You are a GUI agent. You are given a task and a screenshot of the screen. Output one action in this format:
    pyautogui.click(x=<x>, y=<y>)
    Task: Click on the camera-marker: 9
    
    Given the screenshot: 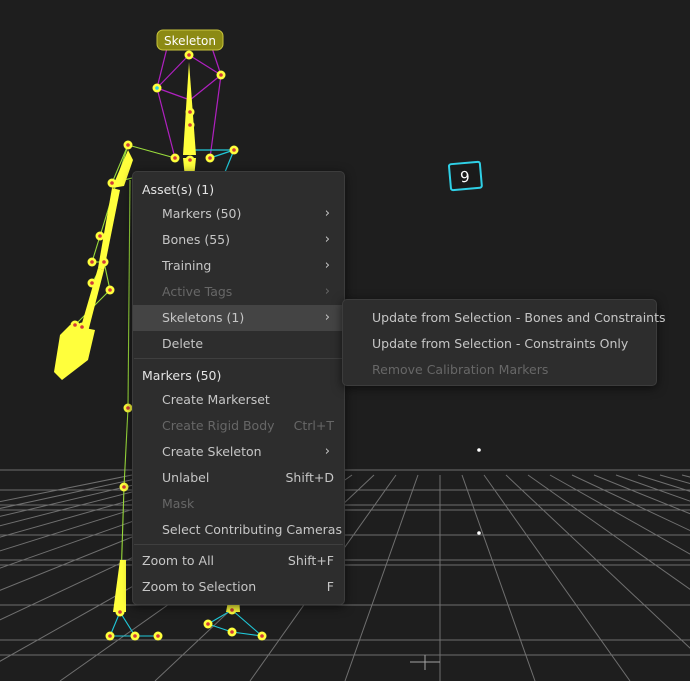 What is the action you would take?
    pyautogui.click(x=465, y=176)
    